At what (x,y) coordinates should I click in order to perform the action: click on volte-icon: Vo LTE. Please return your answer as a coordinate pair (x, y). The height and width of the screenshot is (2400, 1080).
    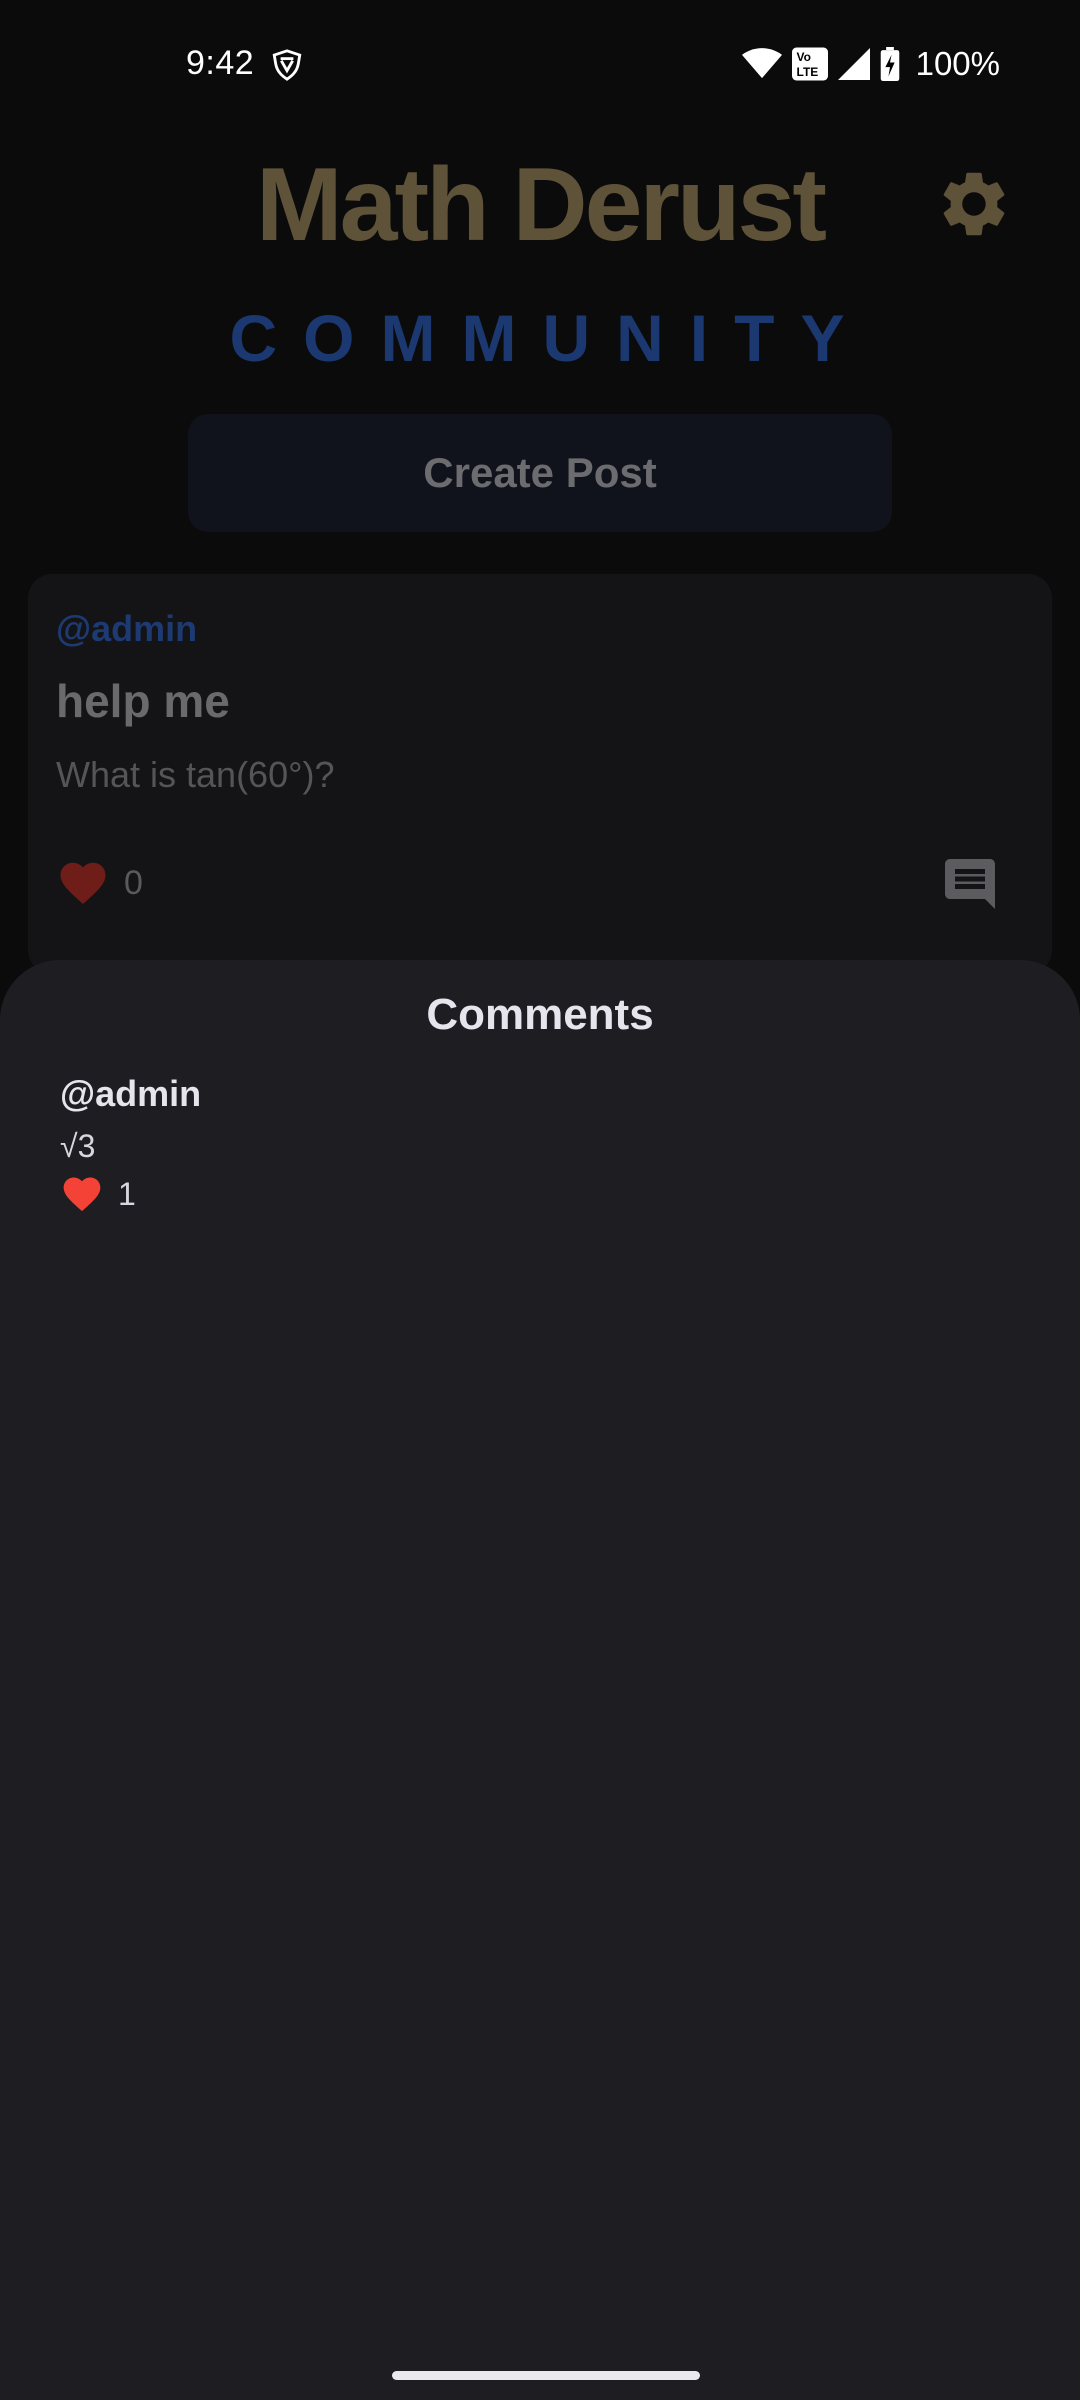
    Looking at the image, I should click on (809, 64).